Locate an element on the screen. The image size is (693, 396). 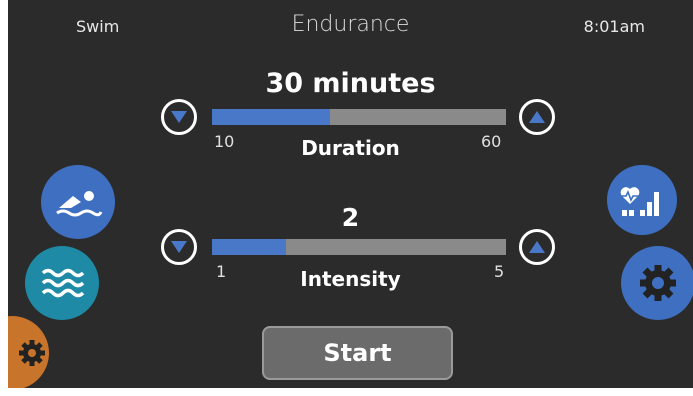
duration-value: 30 minutes is located at coordinates (350, 83).